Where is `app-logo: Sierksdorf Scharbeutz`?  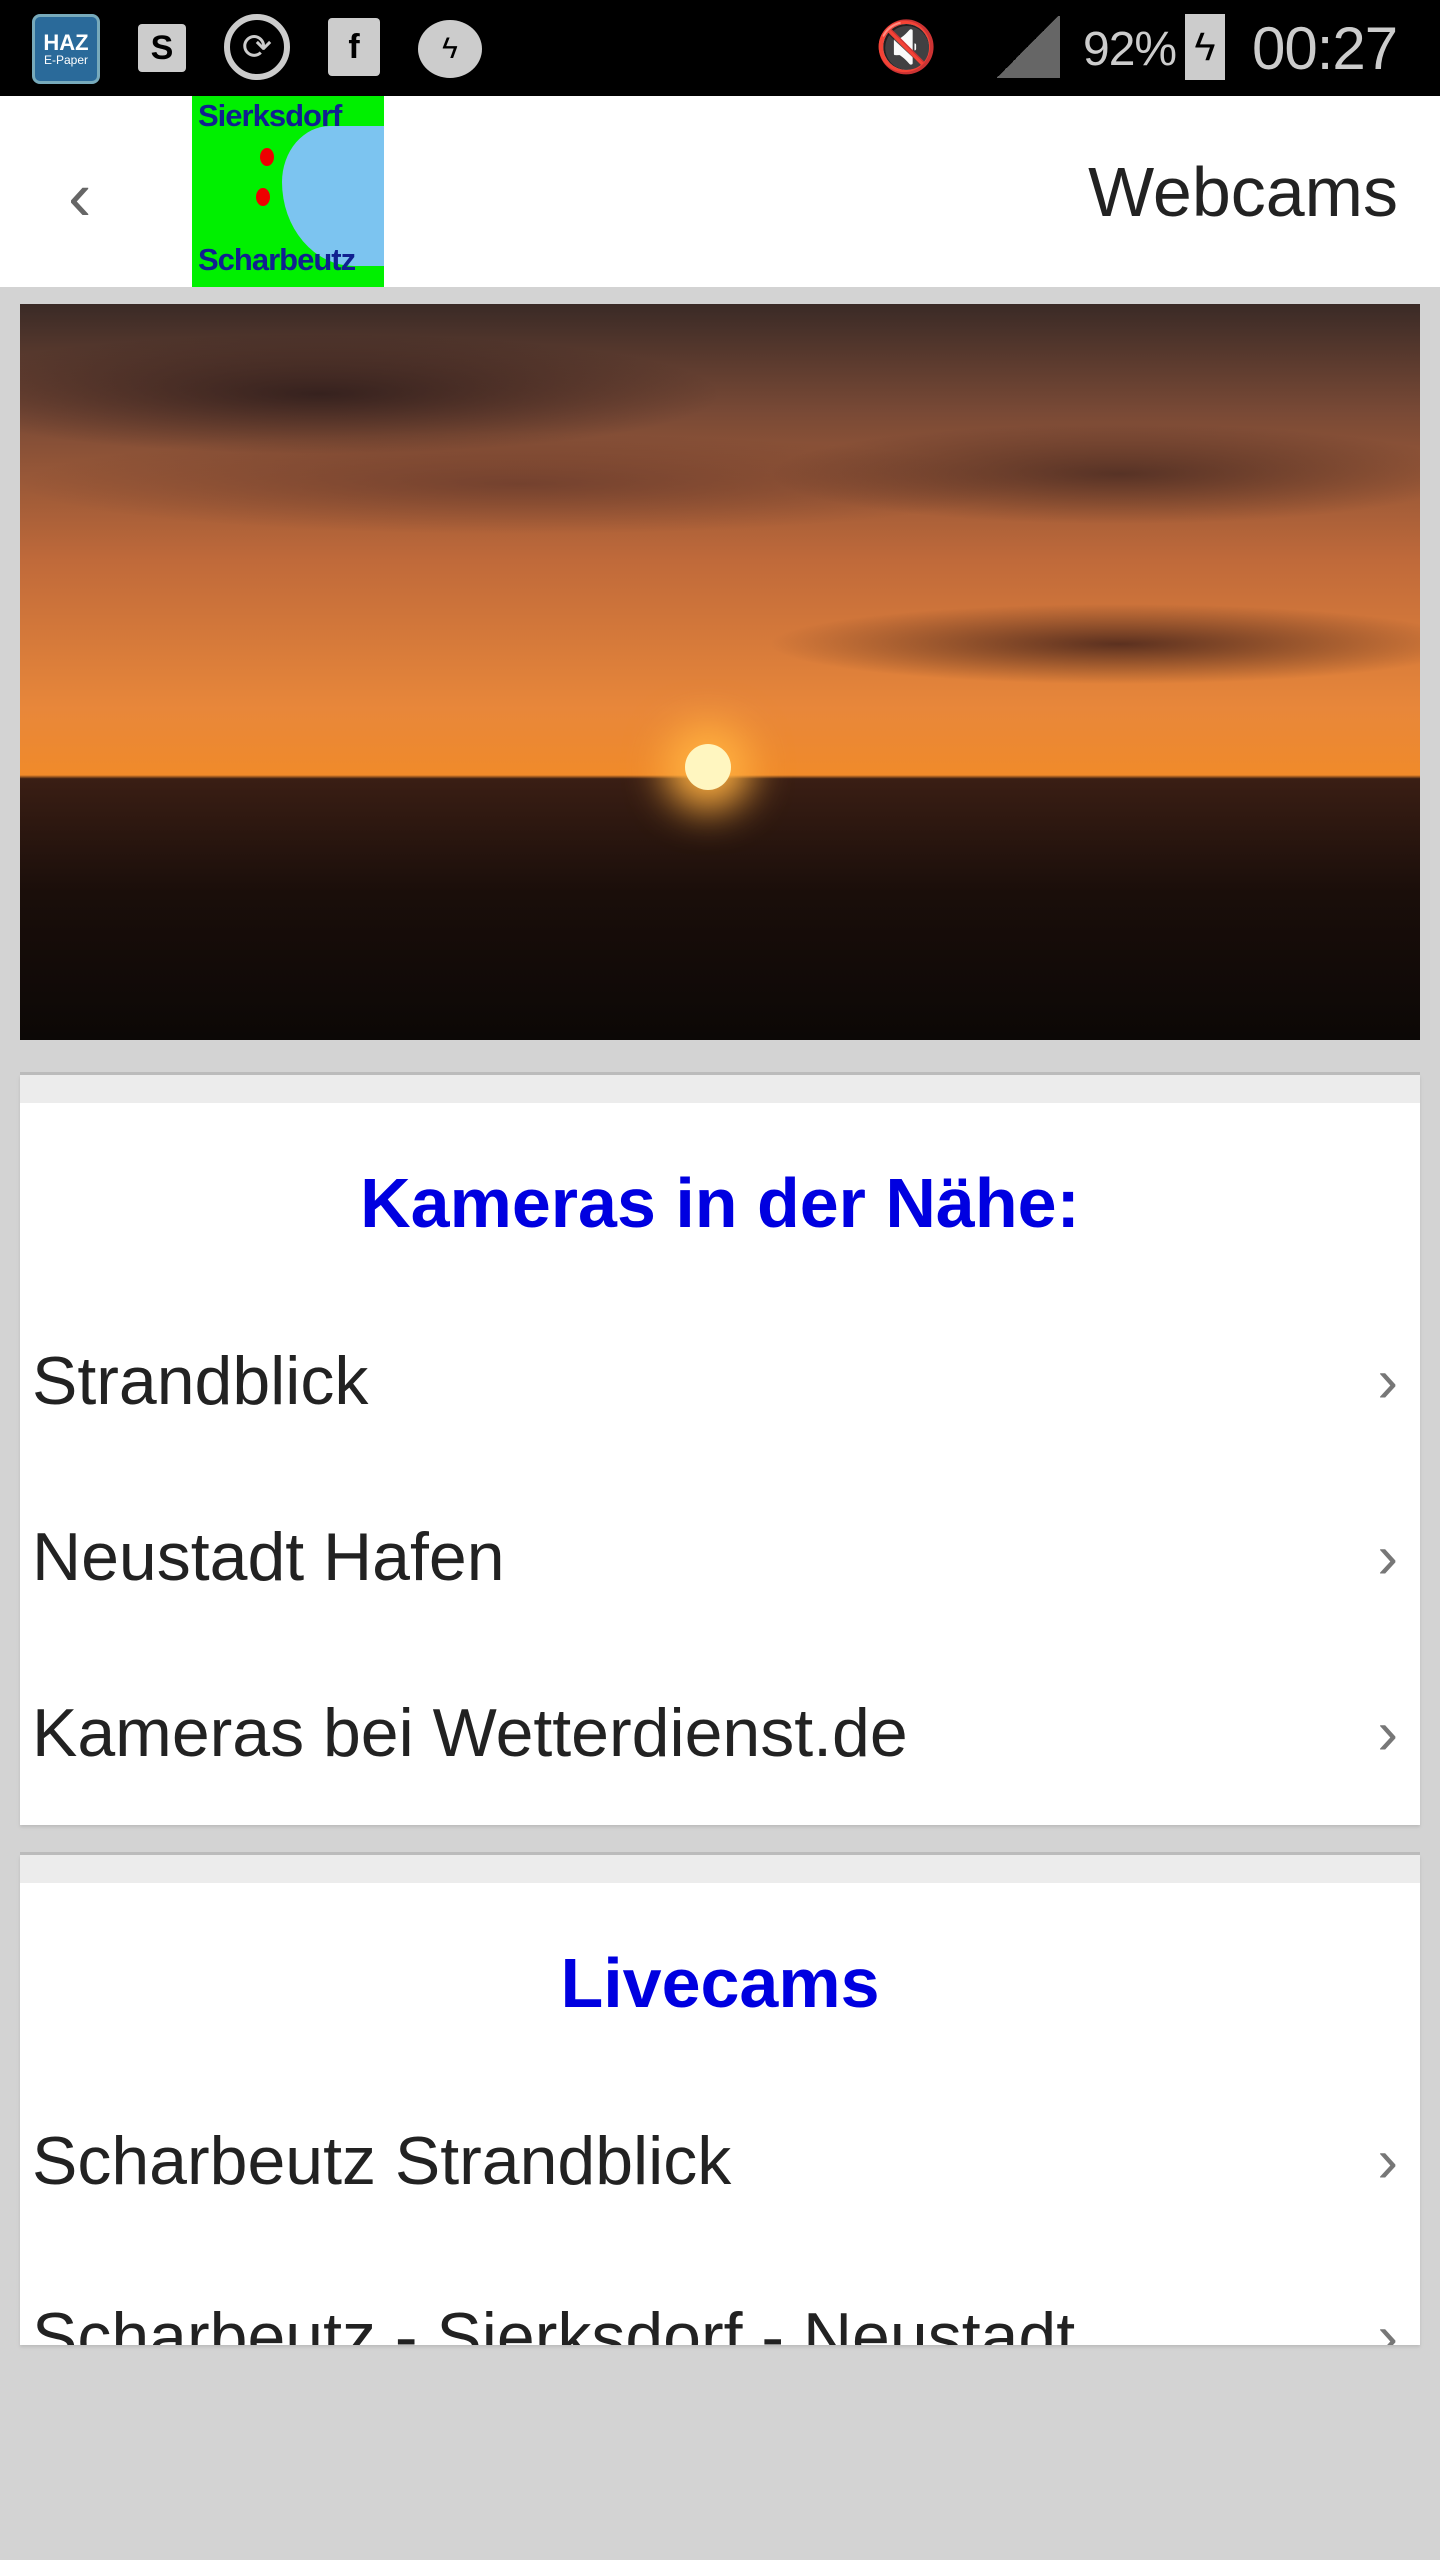
app-logo: Sierksdorf Scharbeutz is located at coordinates (288, 191).